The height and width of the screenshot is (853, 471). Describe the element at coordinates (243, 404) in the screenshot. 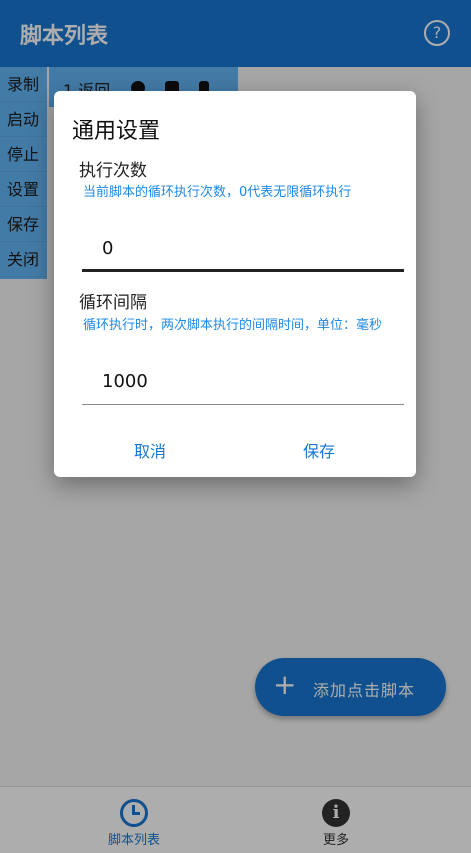

I see `loop-interval-underline` at that location.